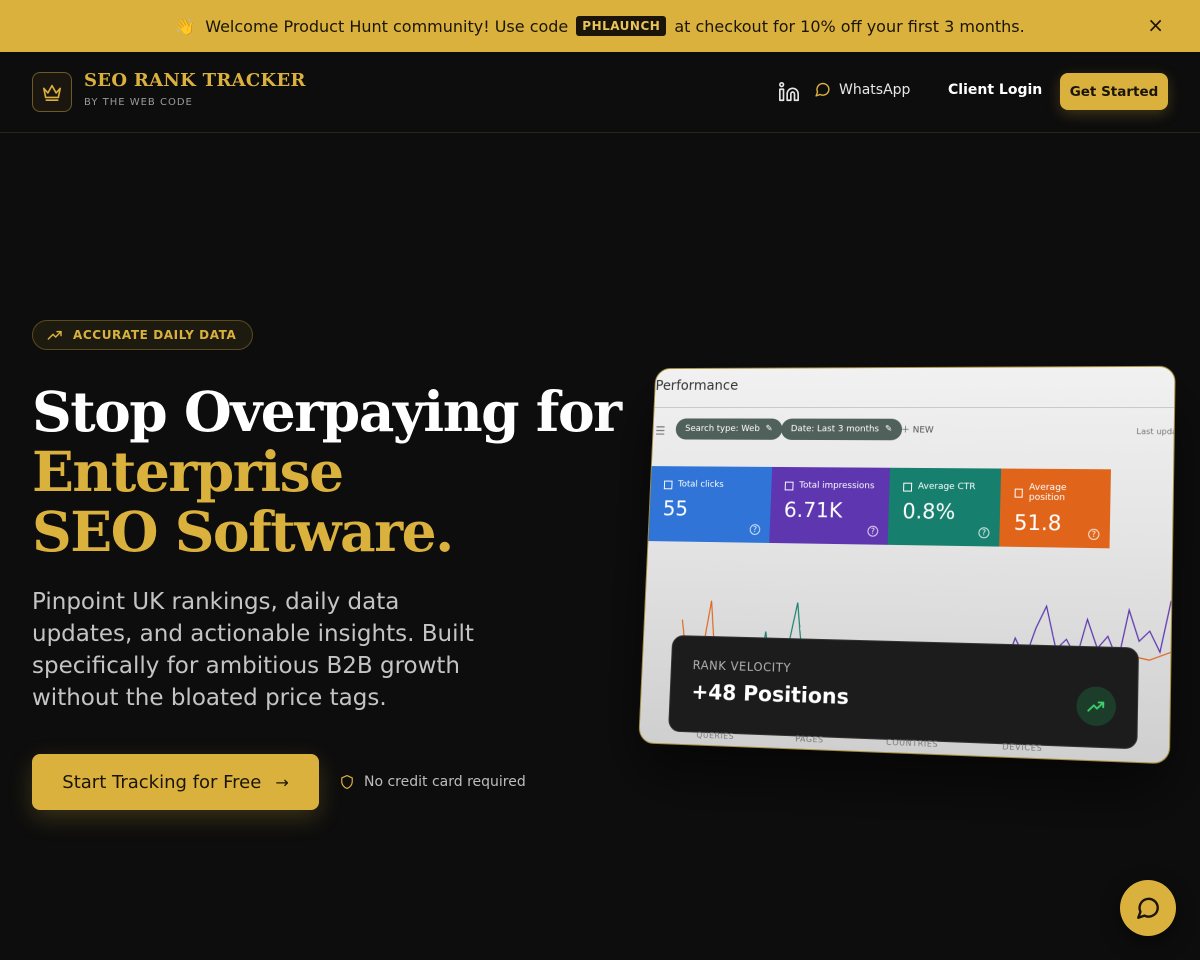  I want to click on search-type-chip: Search type: Web ✎, so click(729, 429).